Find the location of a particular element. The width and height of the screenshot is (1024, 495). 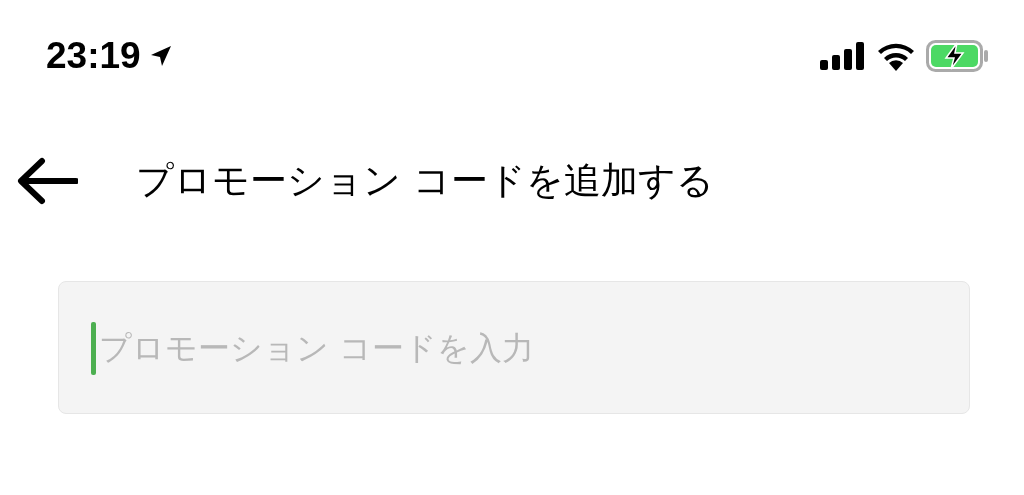

back-arrow-icon is located at coordinates (47, 181).